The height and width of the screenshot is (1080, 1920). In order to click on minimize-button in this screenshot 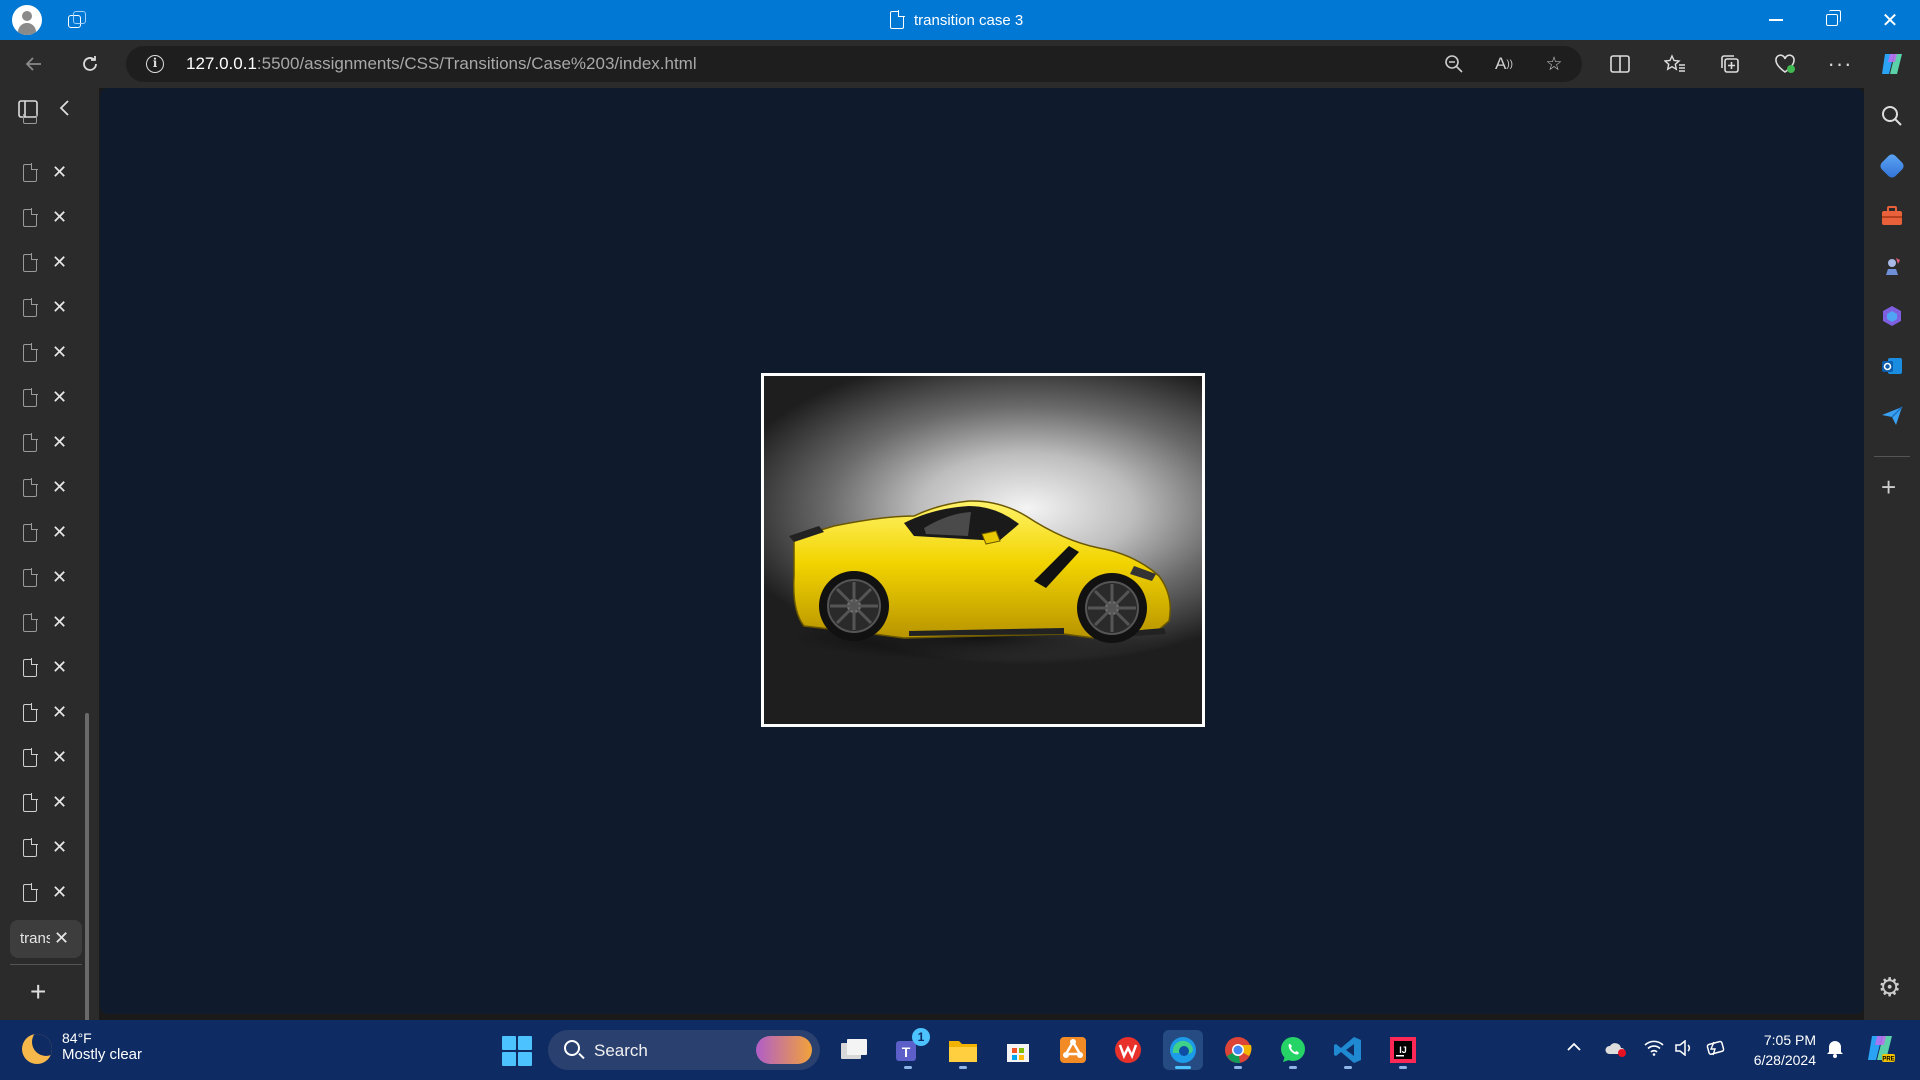, I will do `click(1776, 20)`.